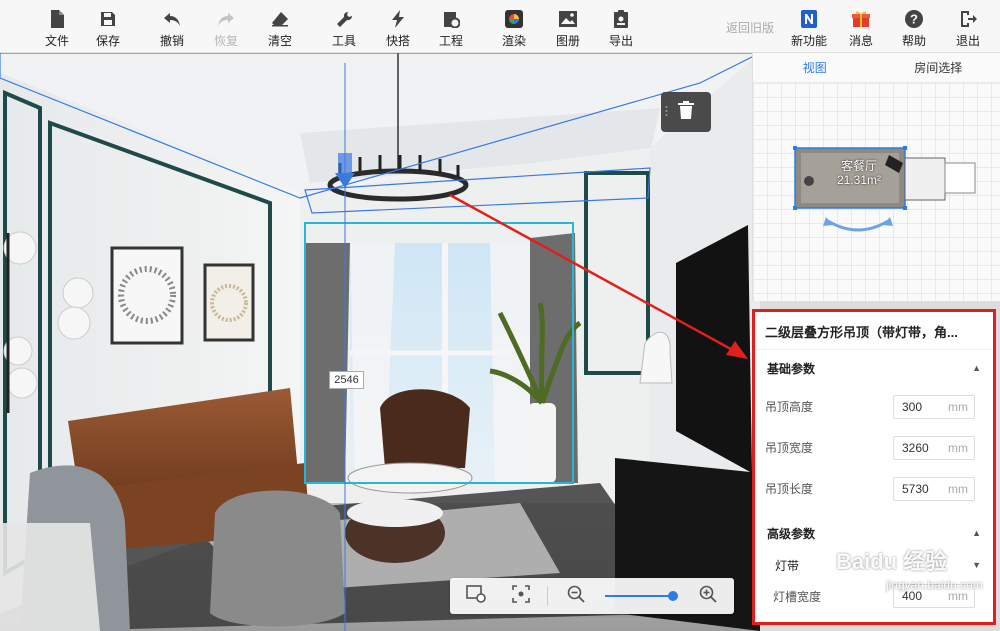 The image size is (1000, 631). I want to click on floorplan-drawing, so click(884, 189).